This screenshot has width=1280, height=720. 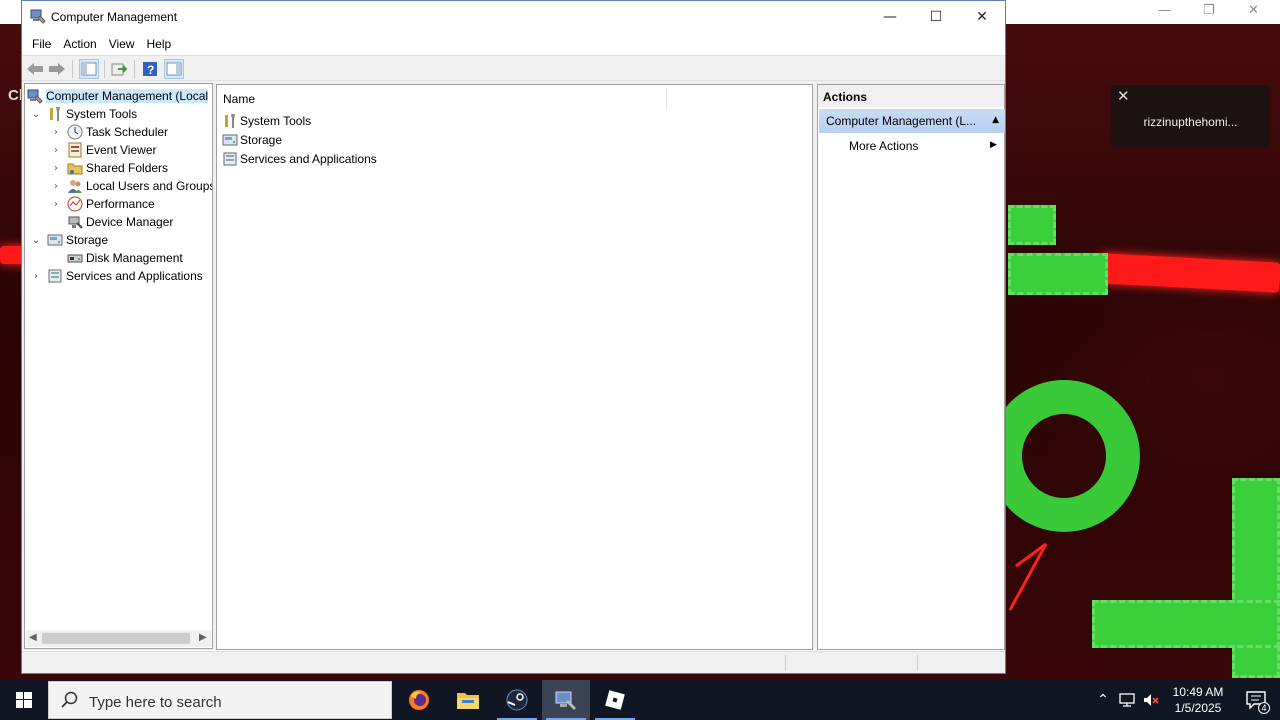 What do you see at coordinates (203, 637) in the screenshot?
I see `scroll-right-icon: ▶` at bounding box center [203, 637].